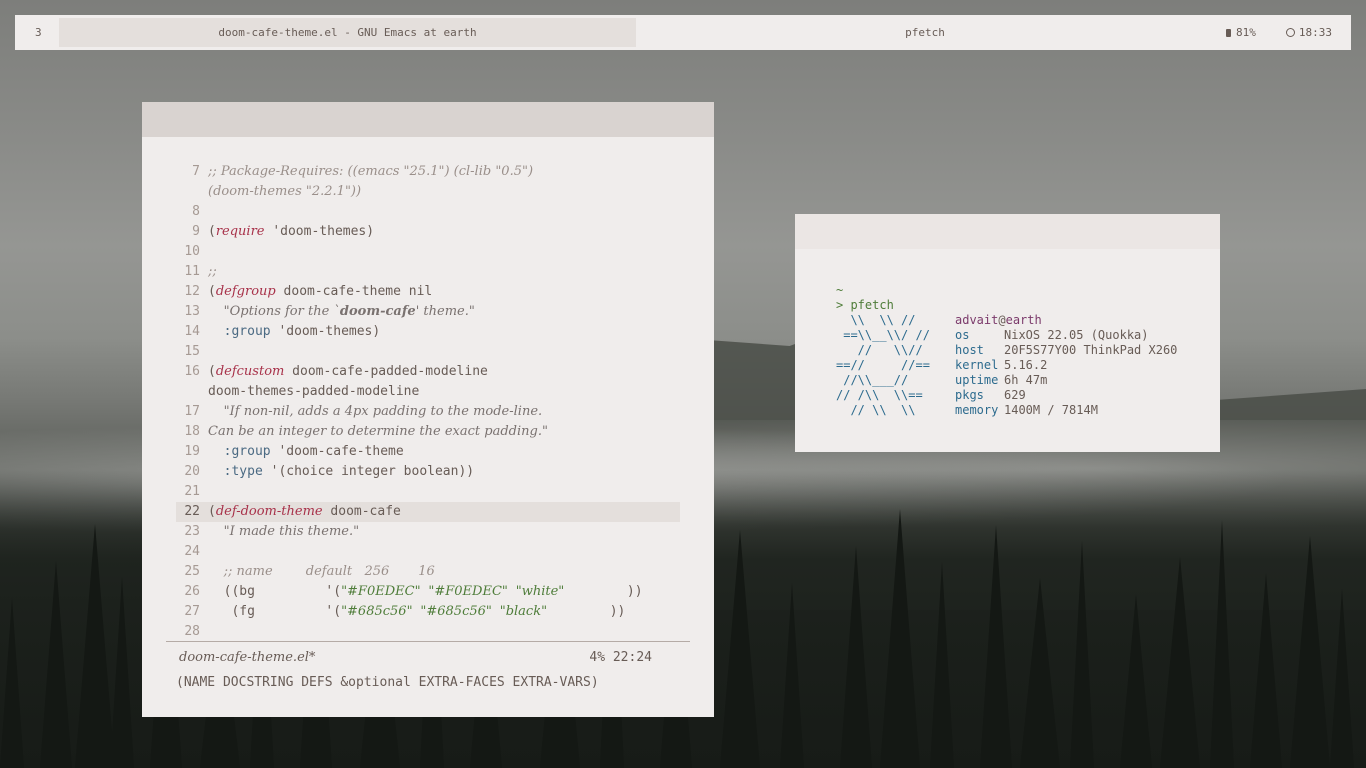  I want to click on info-value: 629, so click(1015, 395).